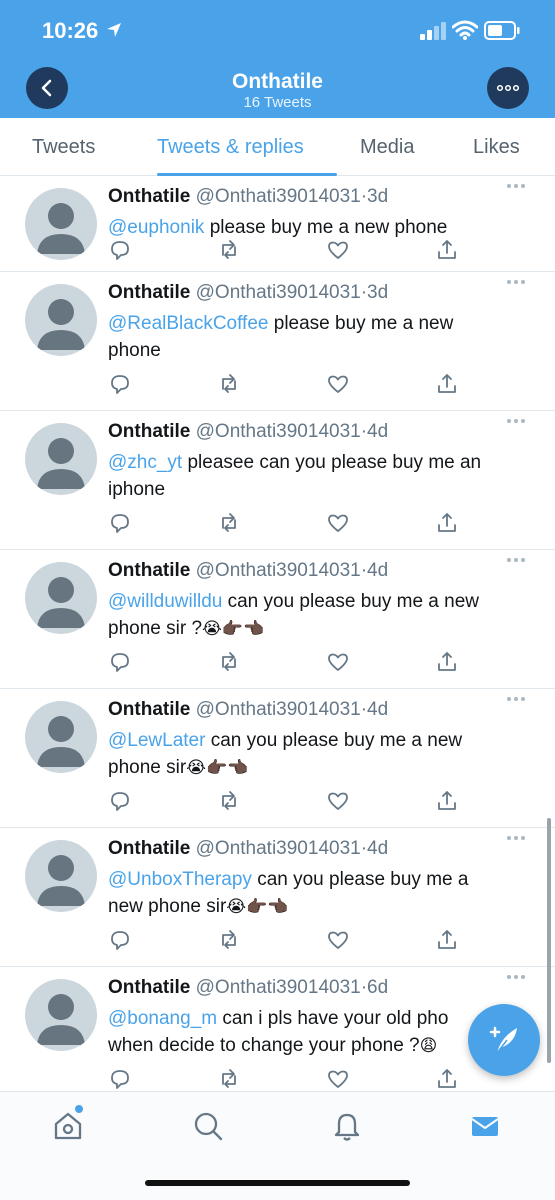  Describe the element at coordinates (277, 30) in the screenshot. I see `status-bar: 10:26` at that location.